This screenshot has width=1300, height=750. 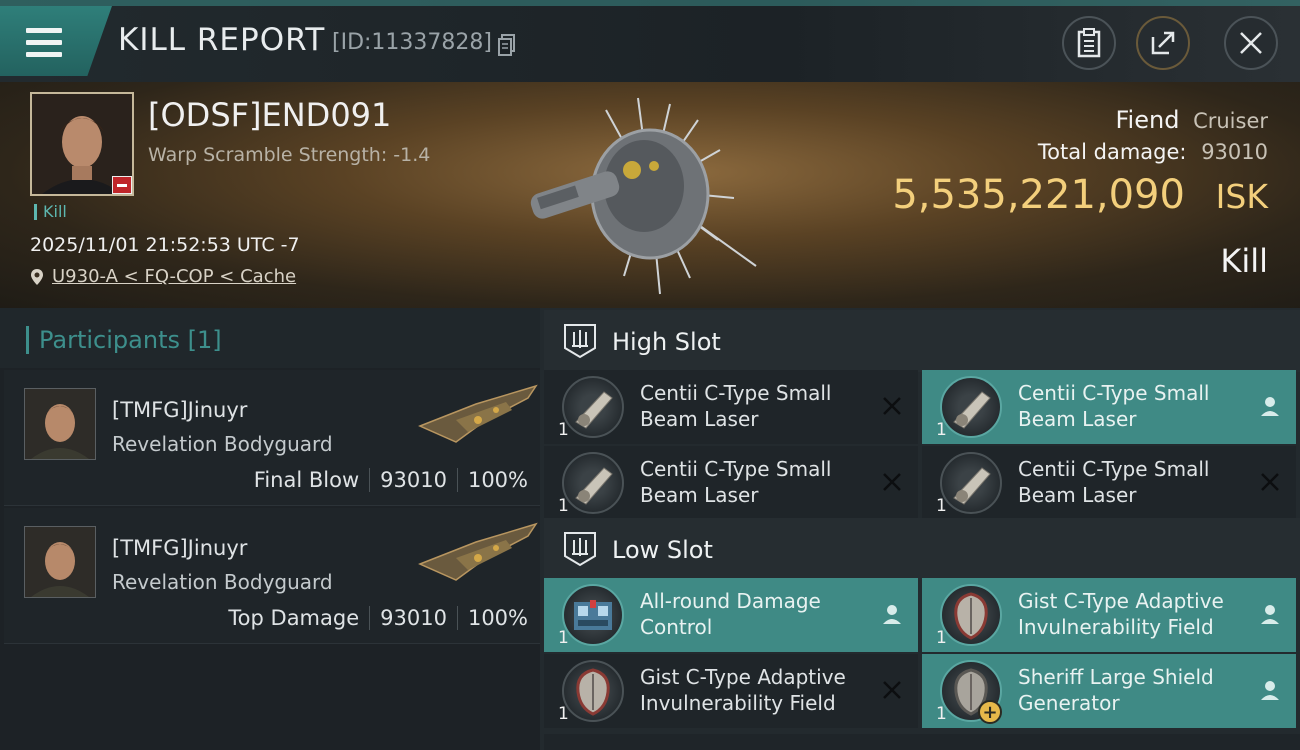 I want to click on ship-class: Cruiser, so click(x=1230, y=121).